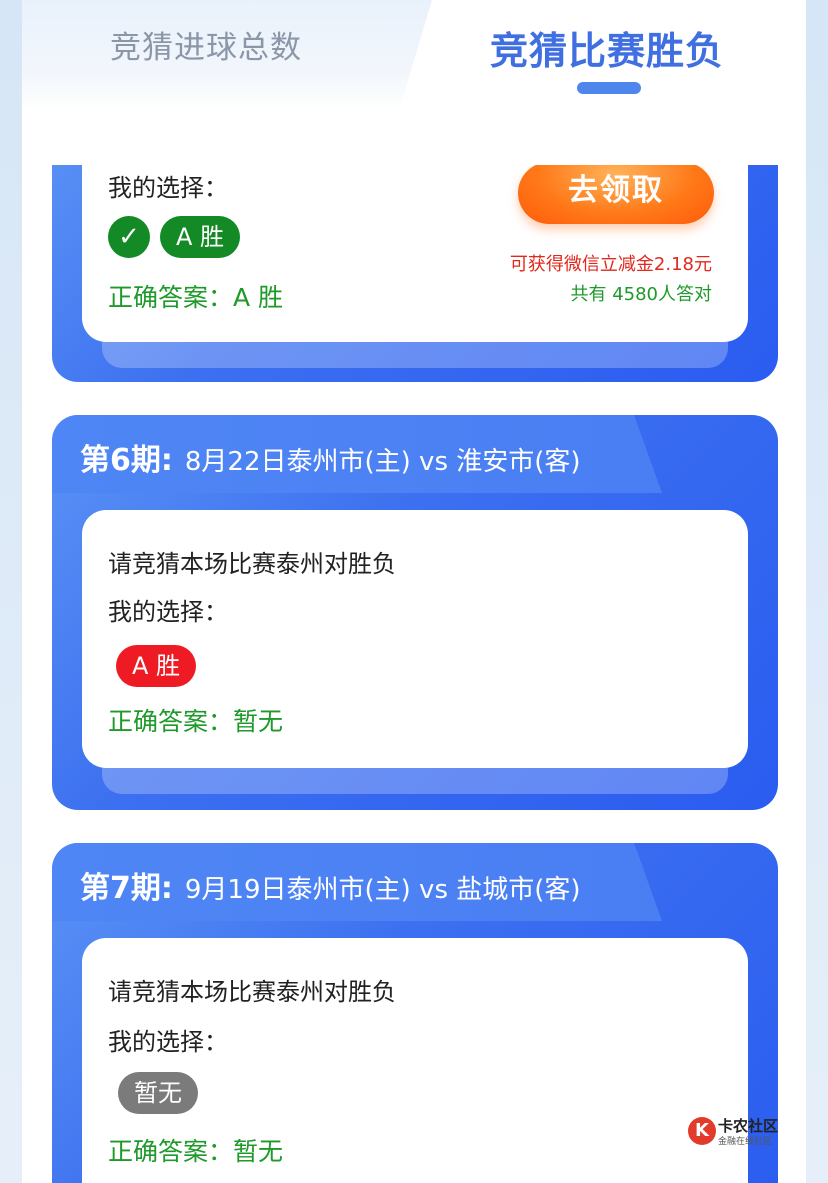  I want to click on tab-total-goals: 竞猜进球总数, so click(227, 55).